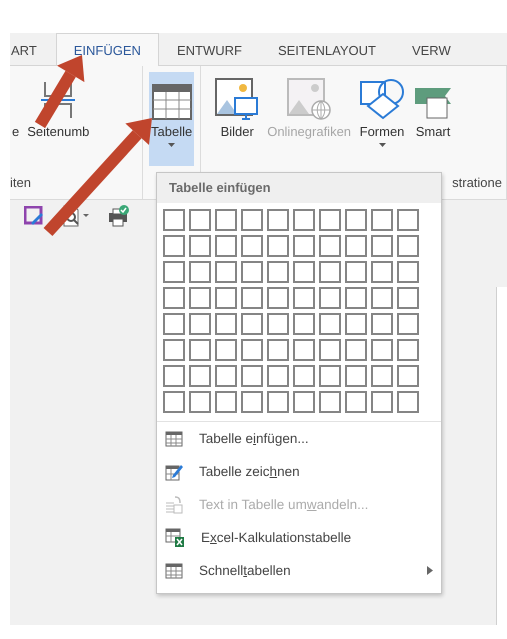 This screenshot has width=507, height=639. I want to click on print-preview-icon, so click(76, 216).